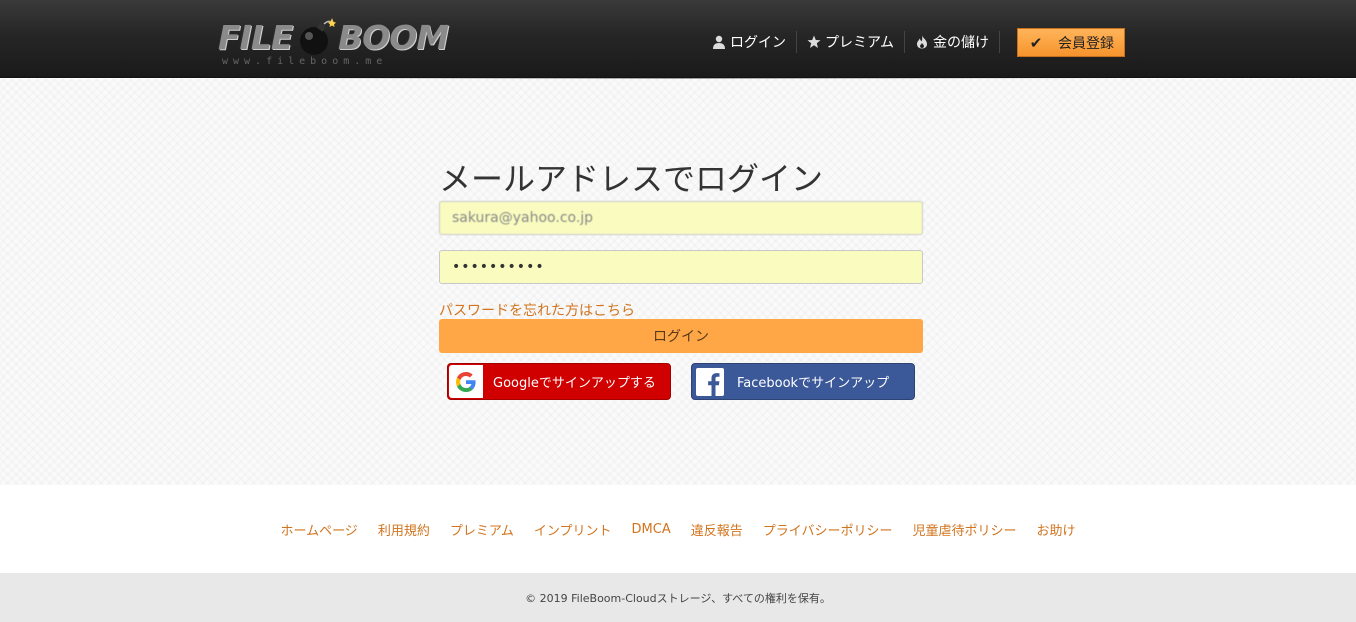 This screenshot has width=1356, height=622. I want to click on nav-earn-money: 金の儲け, so click(952, 42).